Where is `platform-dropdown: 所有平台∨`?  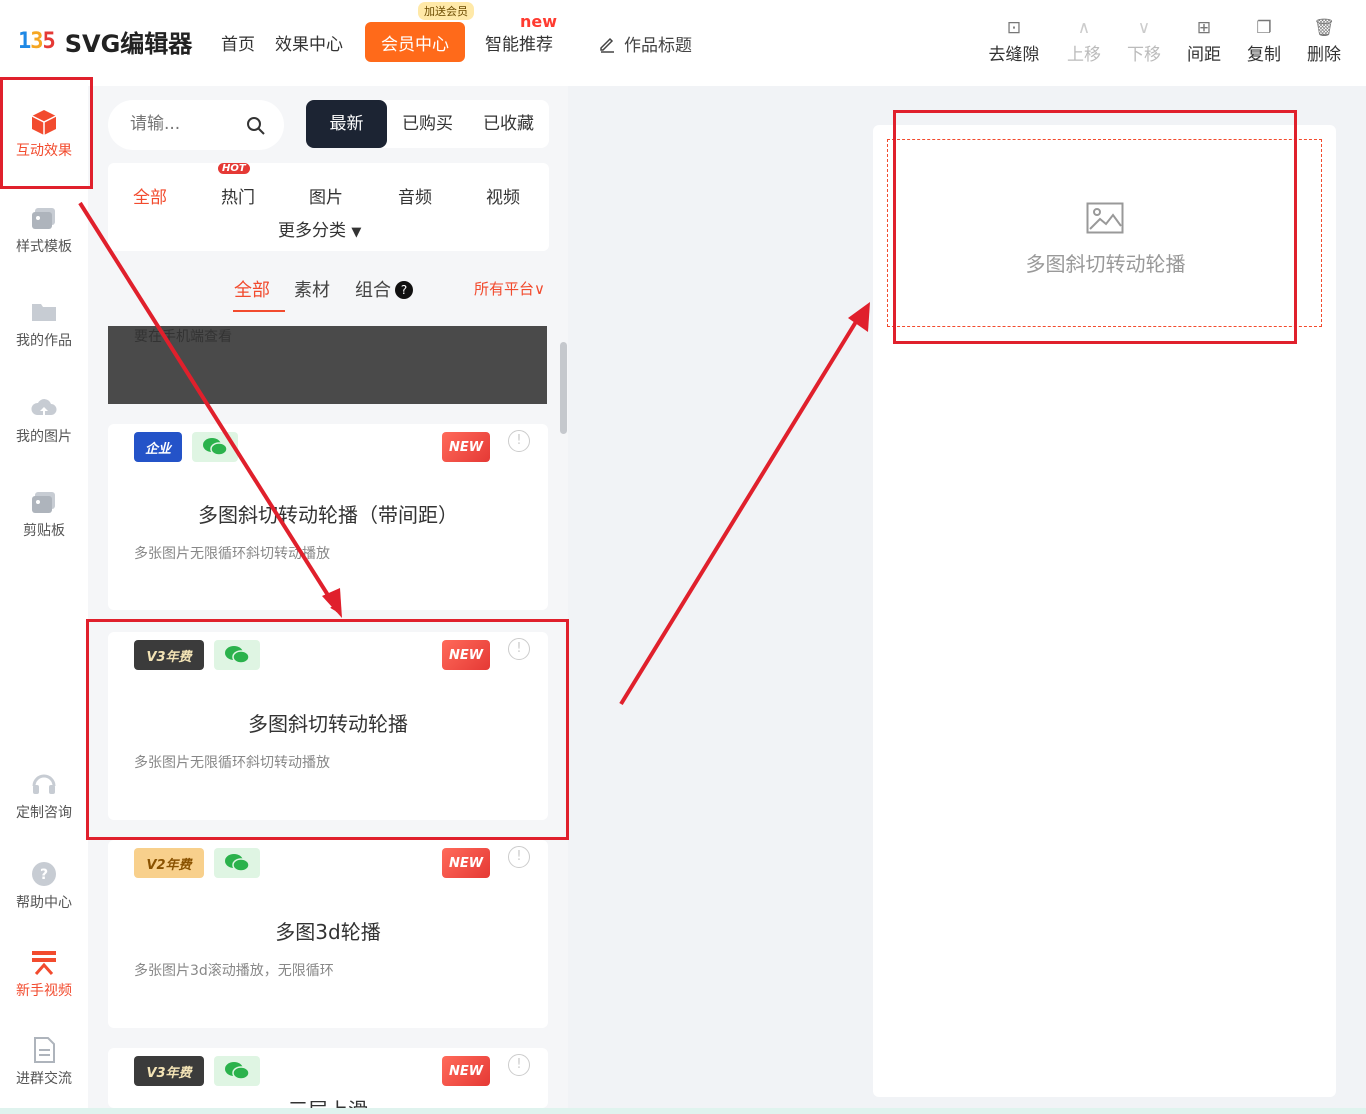 platform-dropdown: 所有平台∨ is located at coordinates (509, 288).